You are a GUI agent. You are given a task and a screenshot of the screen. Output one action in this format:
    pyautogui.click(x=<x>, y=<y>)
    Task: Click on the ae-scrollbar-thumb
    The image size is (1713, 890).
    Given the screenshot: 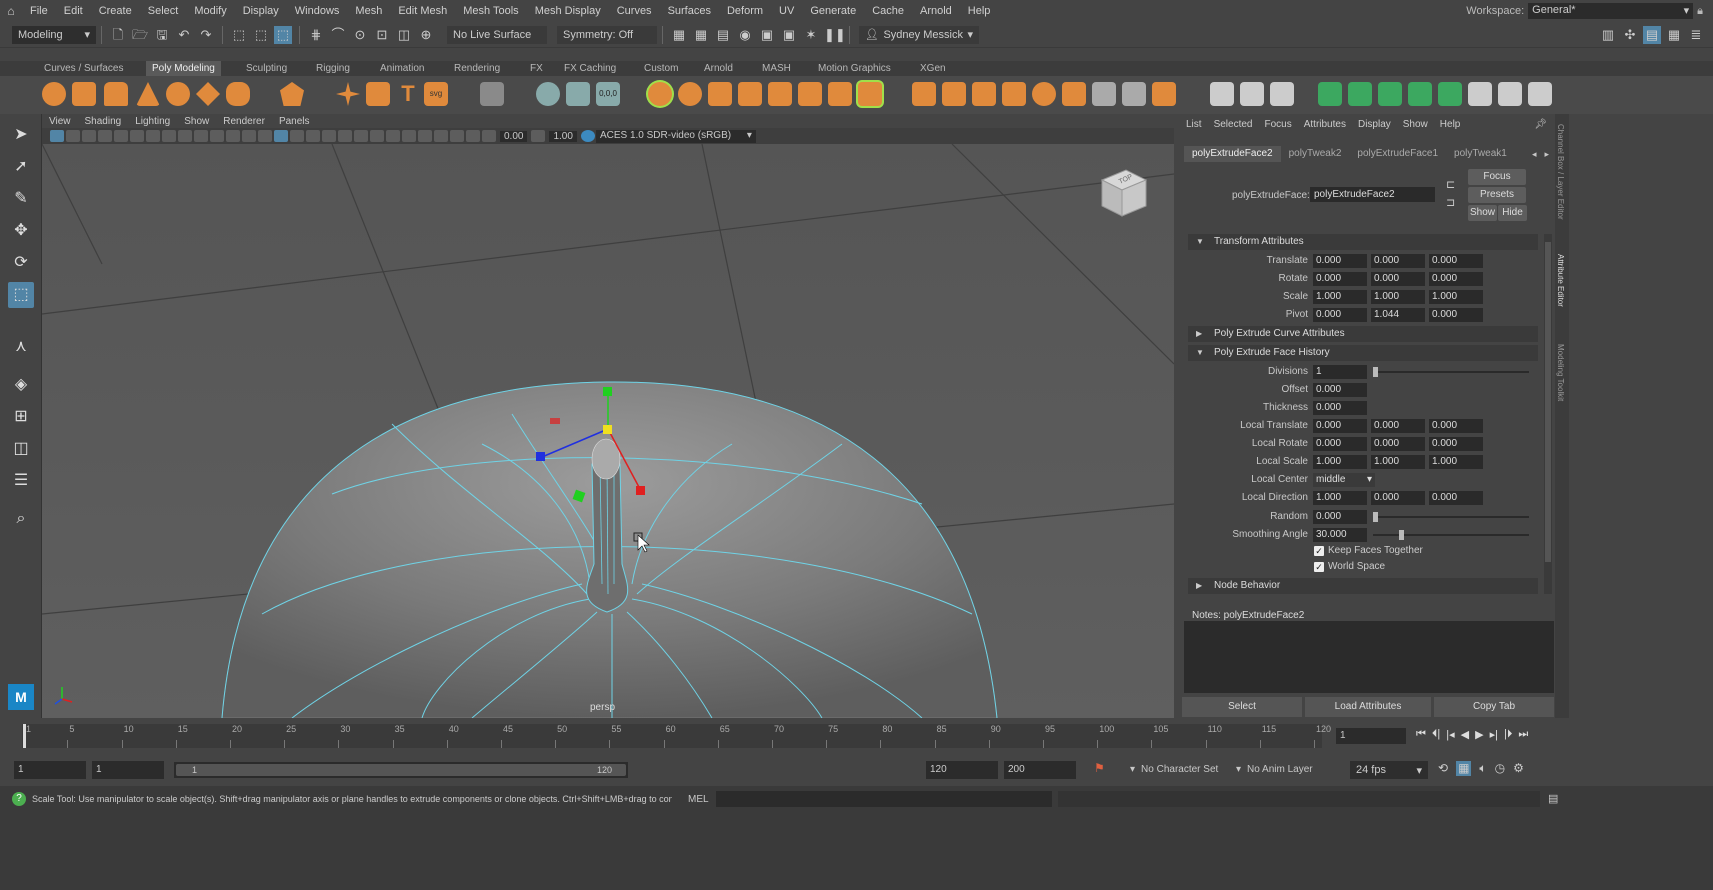 What is the action you would take?
    pyautogui.click(x=1548, y=402)
    